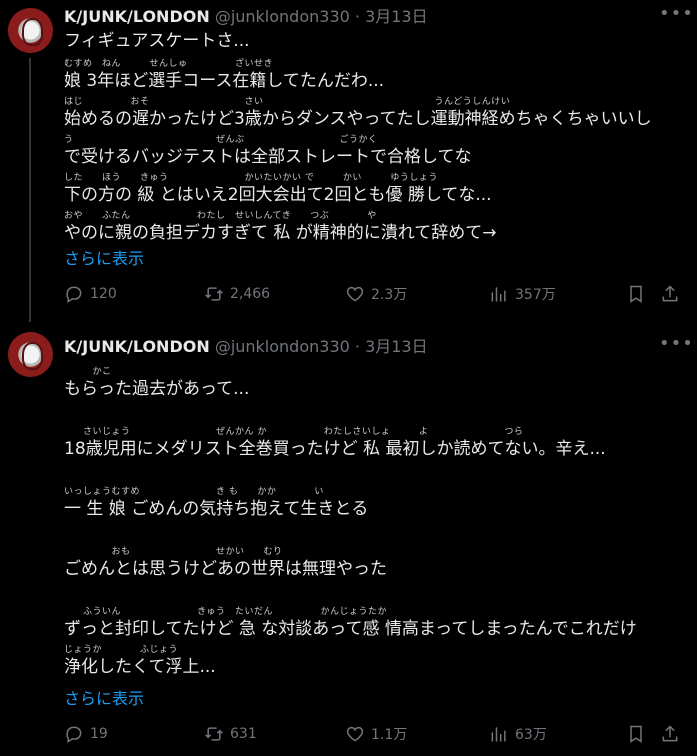  Describe the element at coordinates (358, 119) in the screenshot. I see `line-text: 始めるの遅かったけど3歳からダンスやってたし運動神経めちゃくちゃいいし` at that location.